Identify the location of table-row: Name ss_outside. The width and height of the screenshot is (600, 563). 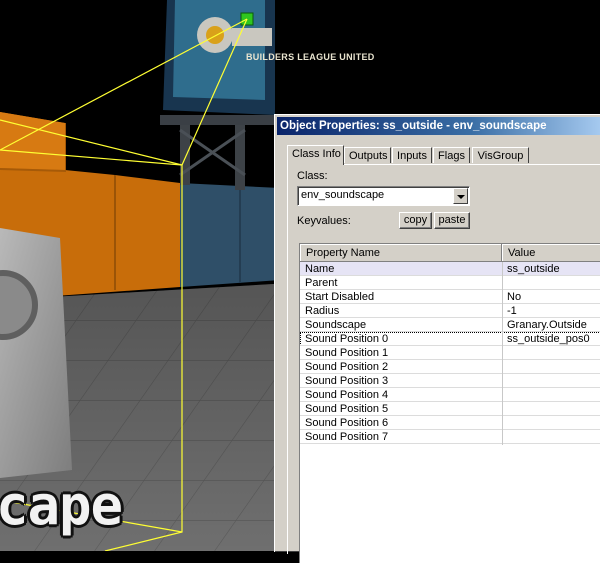
(450, 269).